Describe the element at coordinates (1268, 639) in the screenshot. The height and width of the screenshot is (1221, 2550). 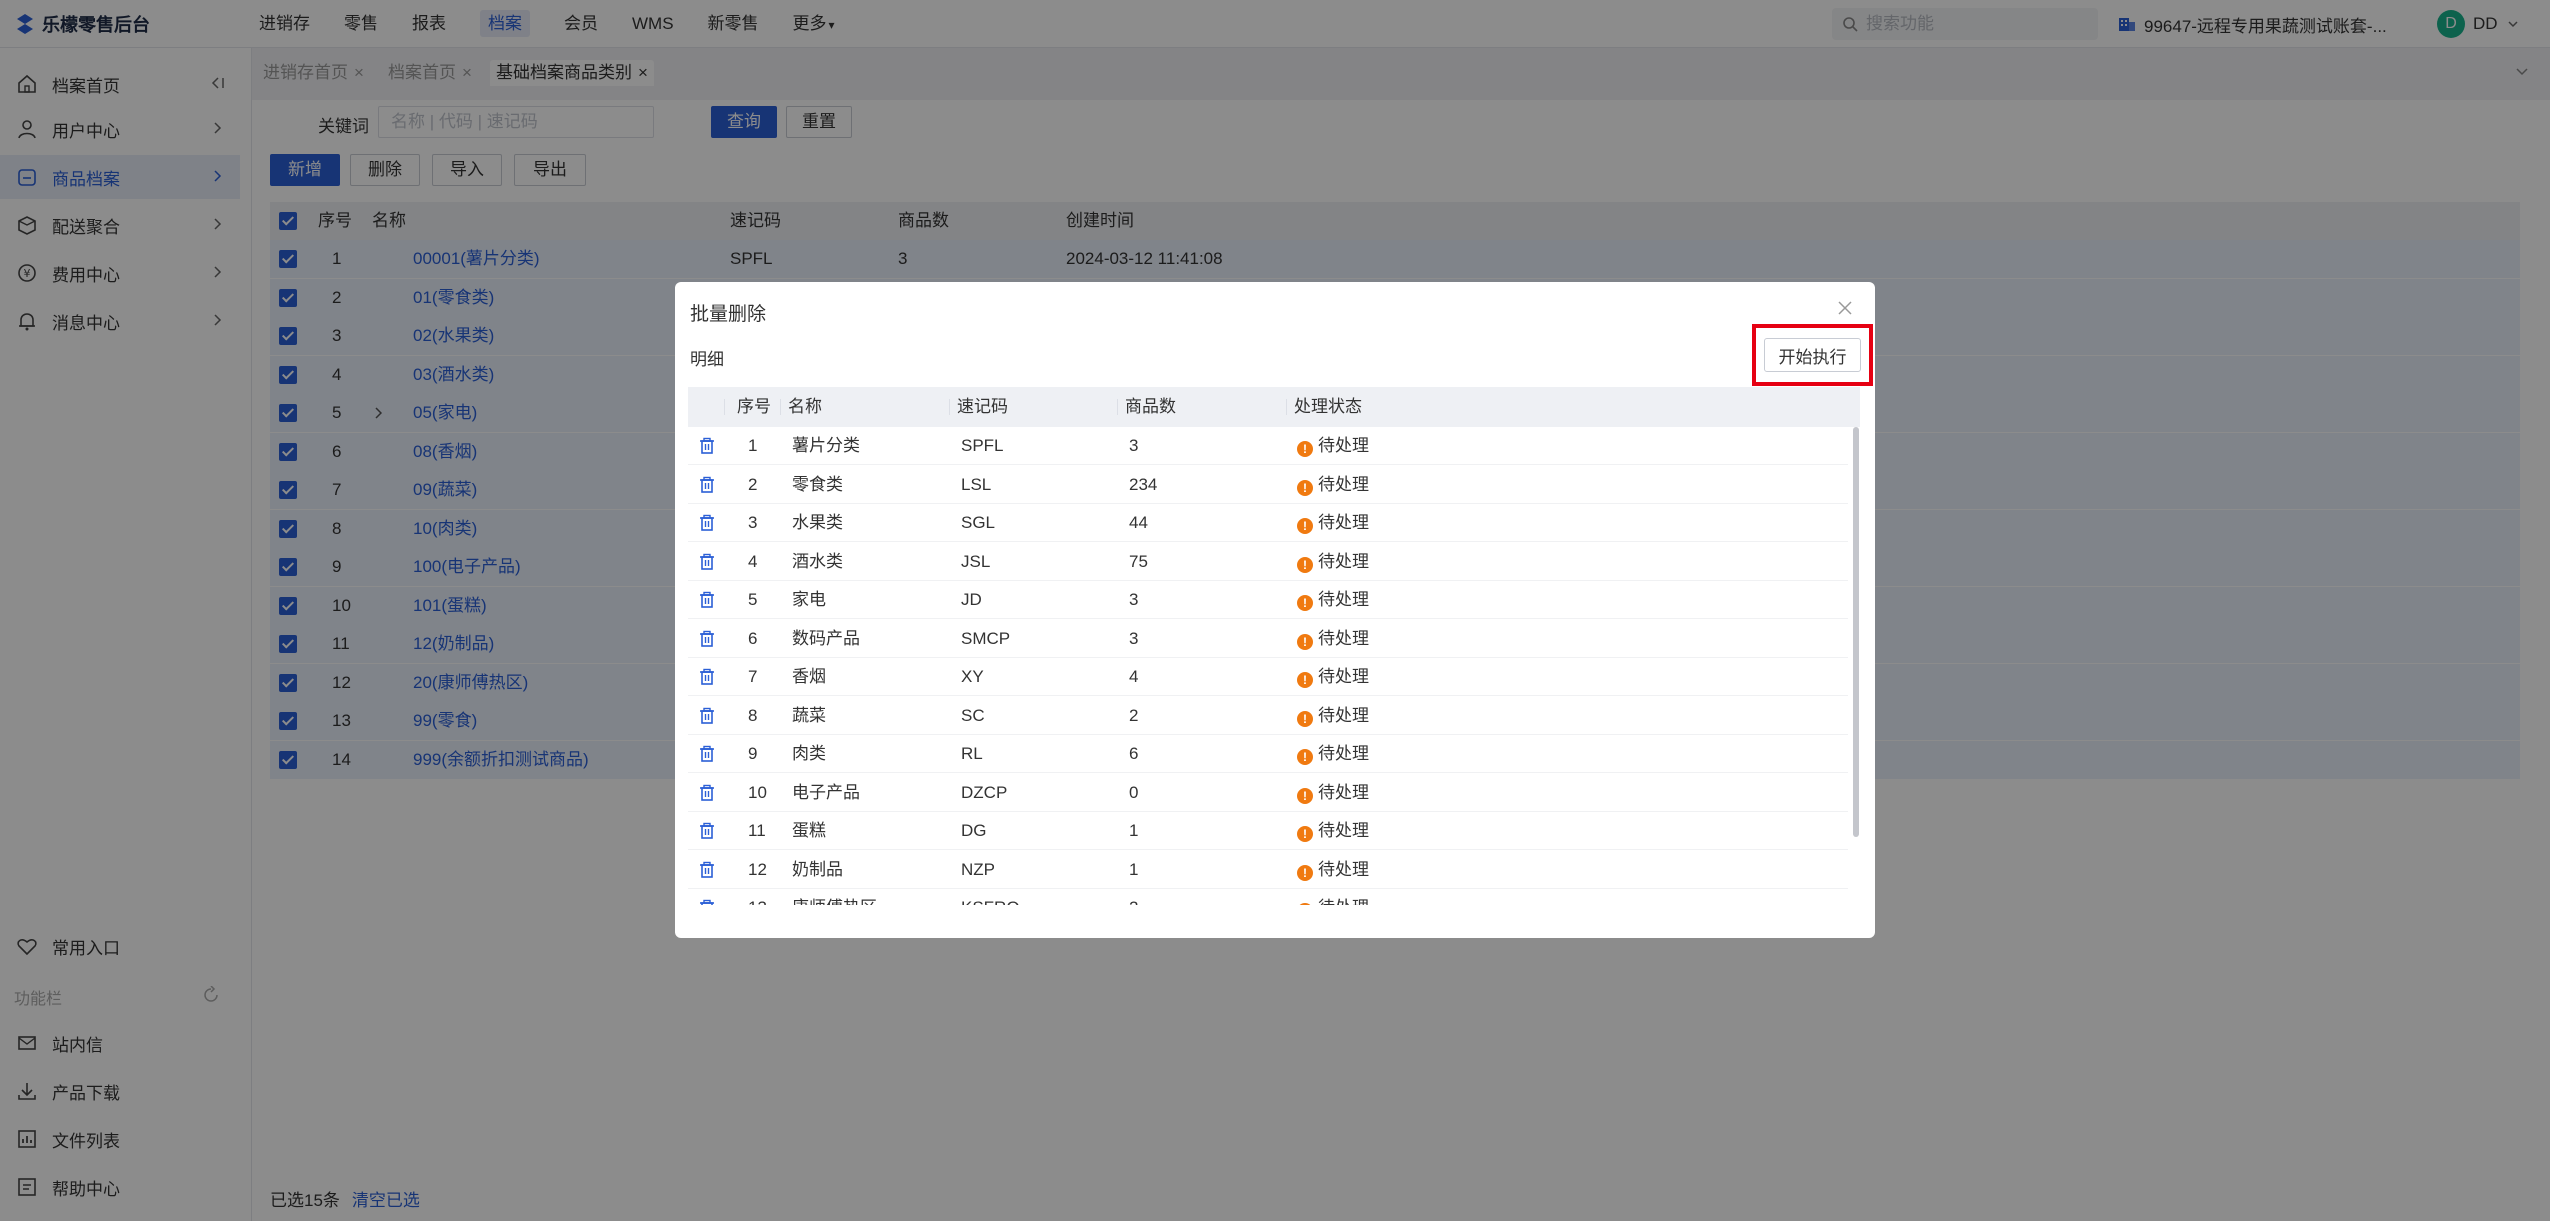
I see `table-row: 6 数码产品 SMCP 3 ! 待处理` at that location.